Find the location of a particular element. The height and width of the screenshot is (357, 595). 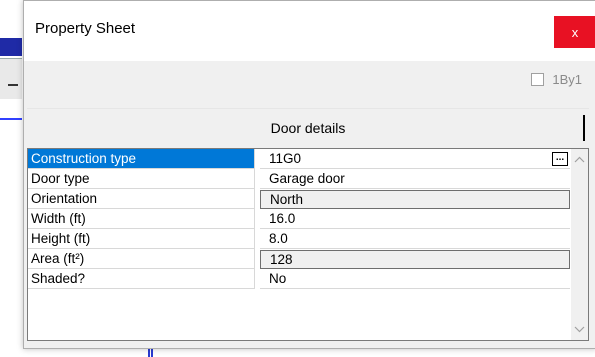

property-value: Garage door is located at coordinates (415, 179).